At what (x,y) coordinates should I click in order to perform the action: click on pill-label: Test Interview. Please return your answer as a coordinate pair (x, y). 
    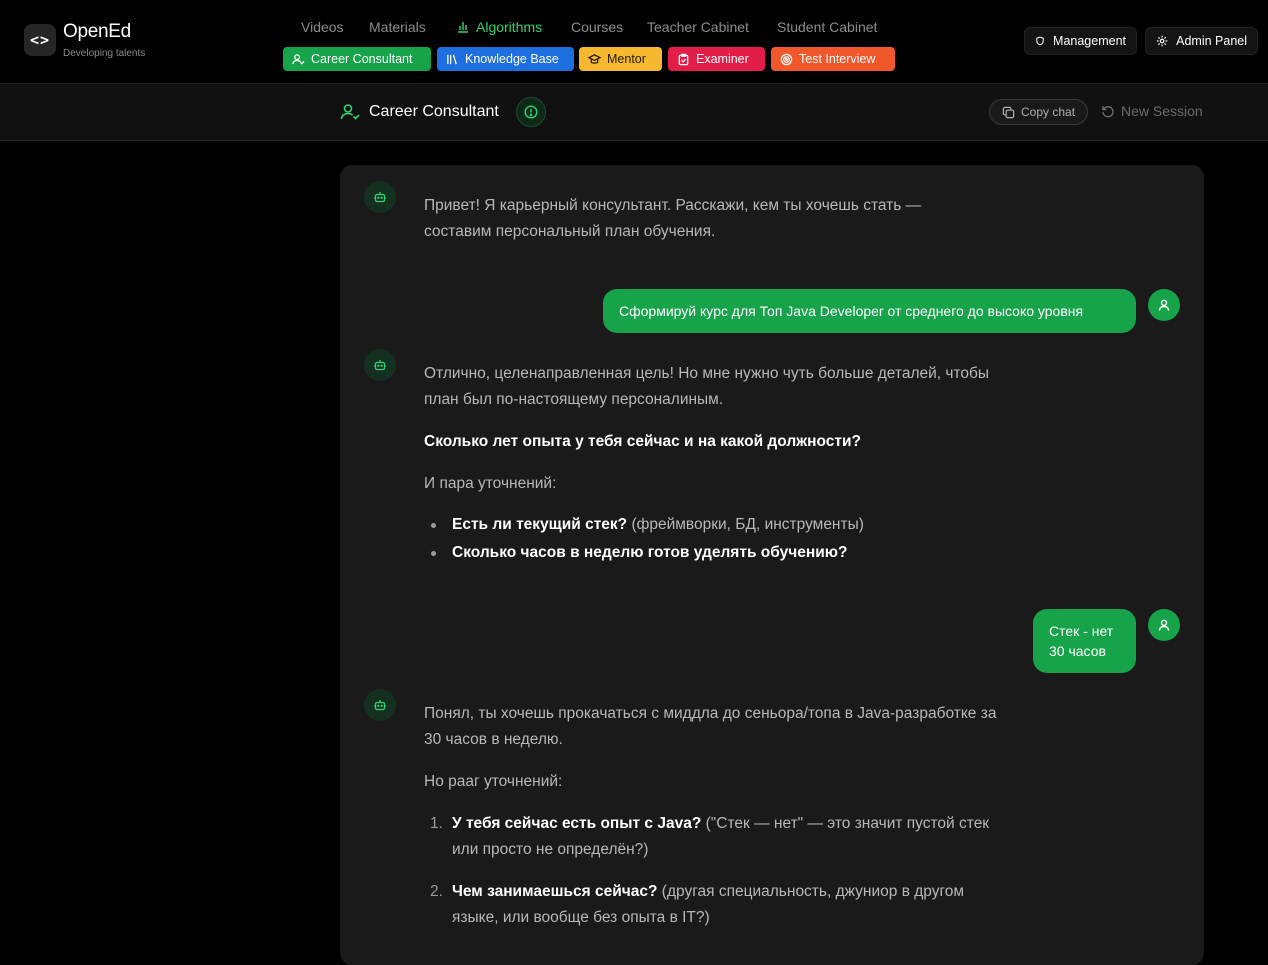
    Looking at the image, I should click on (837, 59).